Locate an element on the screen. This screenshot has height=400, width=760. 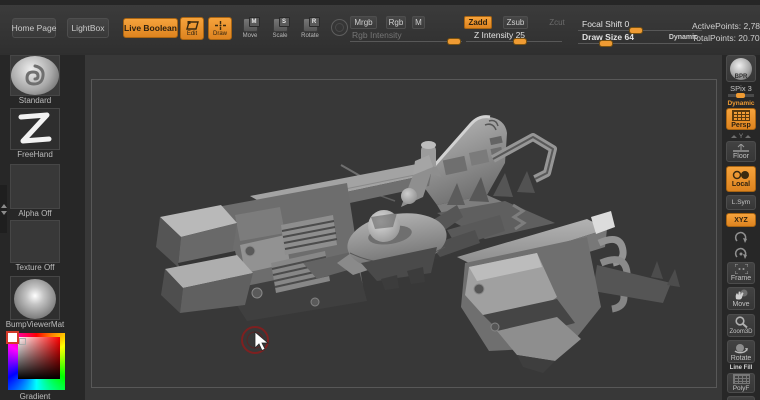
material-swatch is located at coordinates (35, 298).